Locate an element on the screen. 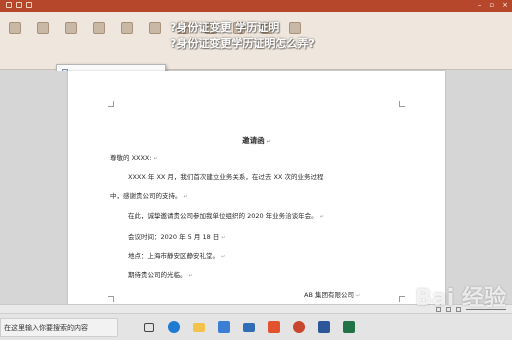 The height and width of the screenshot is (340, 512). maximize-button: ▫ is located at coordinates (491, 5).